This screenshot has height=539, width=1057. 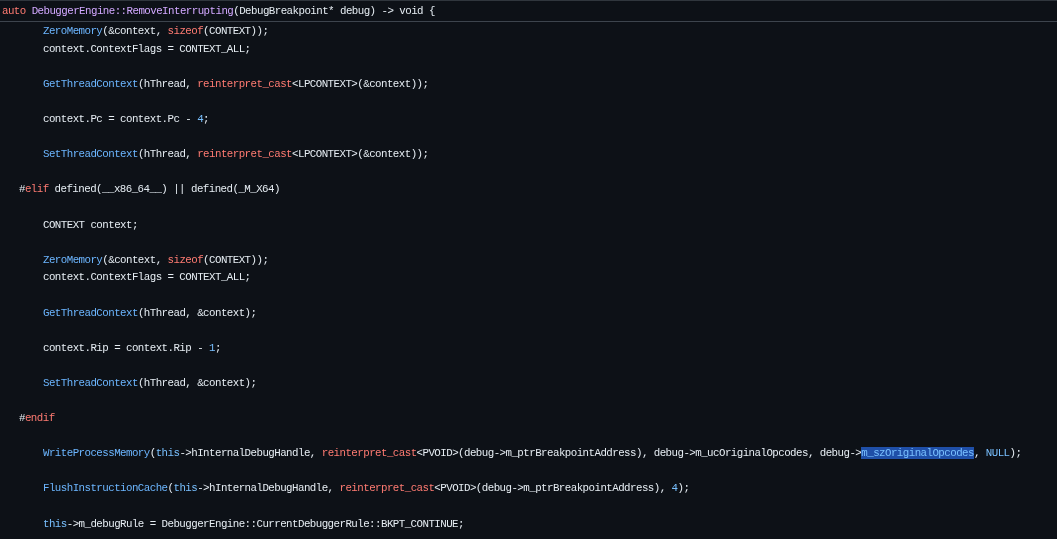 What do you see at coordinates (132, 347) in the screenshot?
I see `code-line: context.Rip = context.Rip - 1;` at bounding box center [132, 347].